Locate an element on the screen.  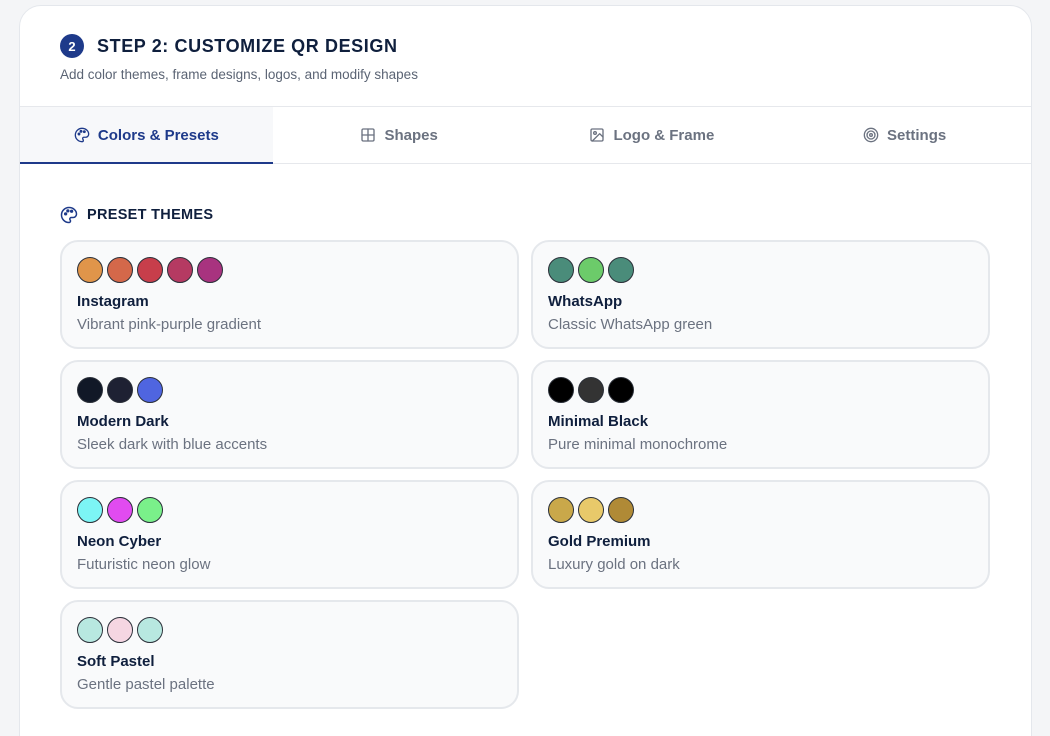
preset-card-whatsapp: WhatsApp Classic WhatsApp green is located at coordinates (760, 294).